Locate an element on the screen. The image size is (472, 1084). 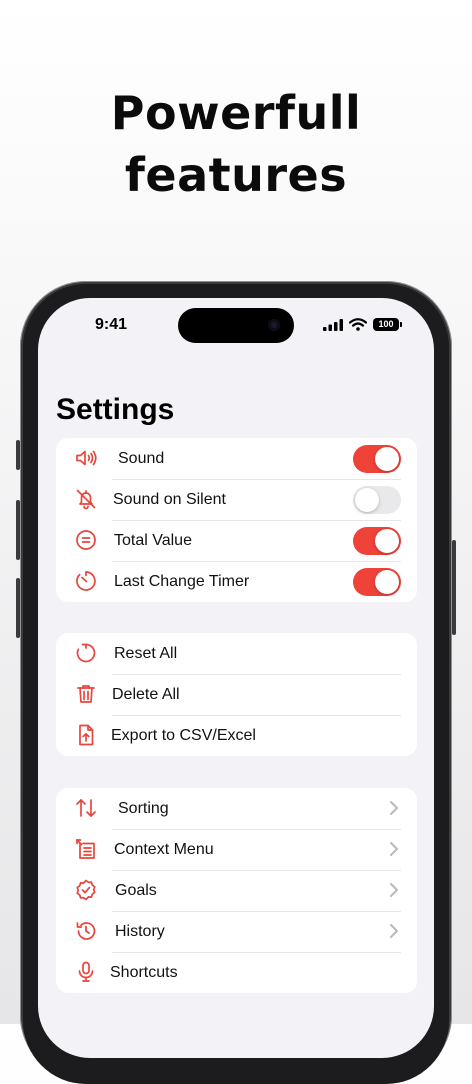
status-time: 9:41 is located at coordinates (111, 324).